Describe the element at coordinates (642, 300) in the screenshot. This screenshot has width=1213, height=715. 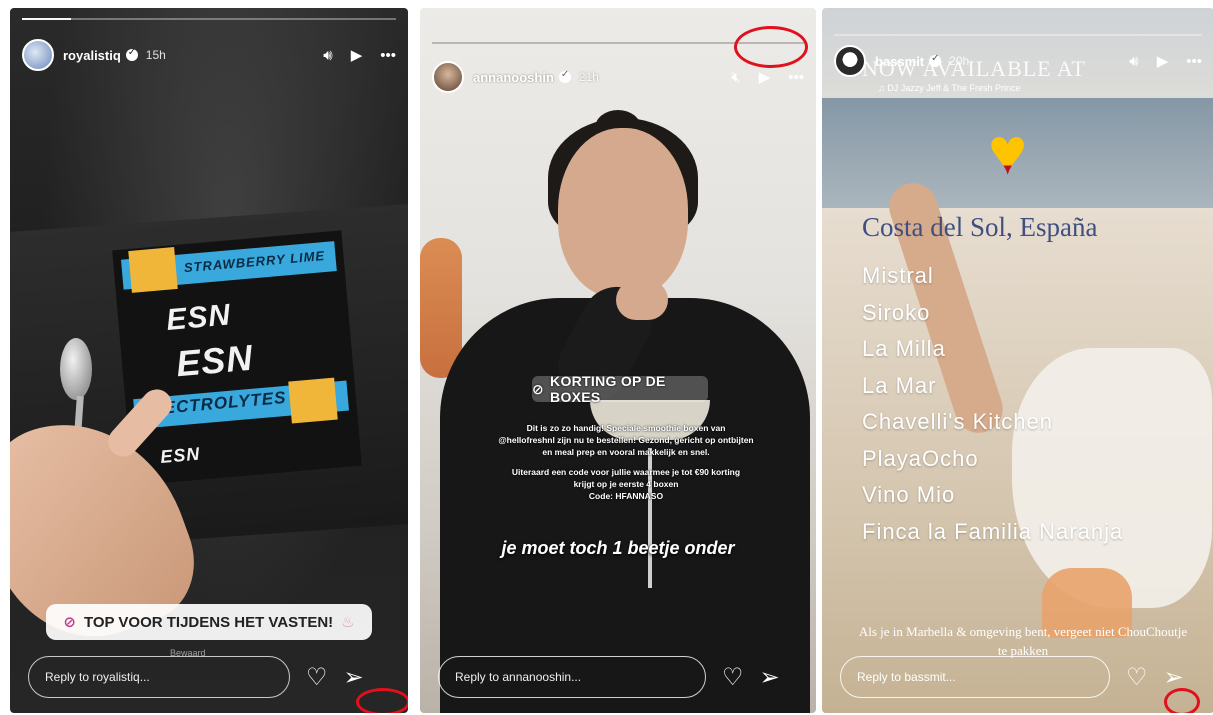
I see `person-hand` at that location.